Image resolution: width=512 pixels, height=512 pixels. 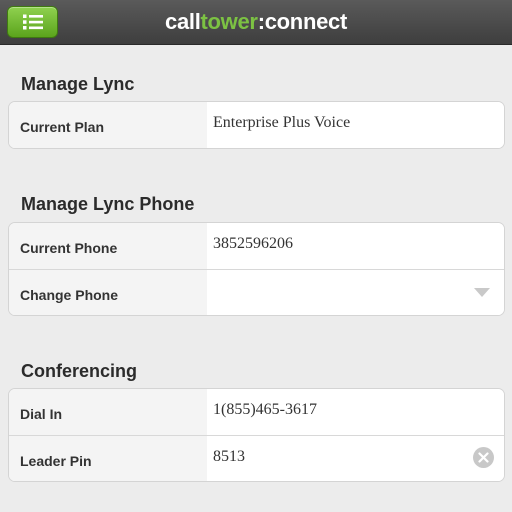 What do you see at coordinates (355, 125) in the screenshot?
I see `current-plan-value: Enterprise Plus Voice` at bounding box center [355, 125].